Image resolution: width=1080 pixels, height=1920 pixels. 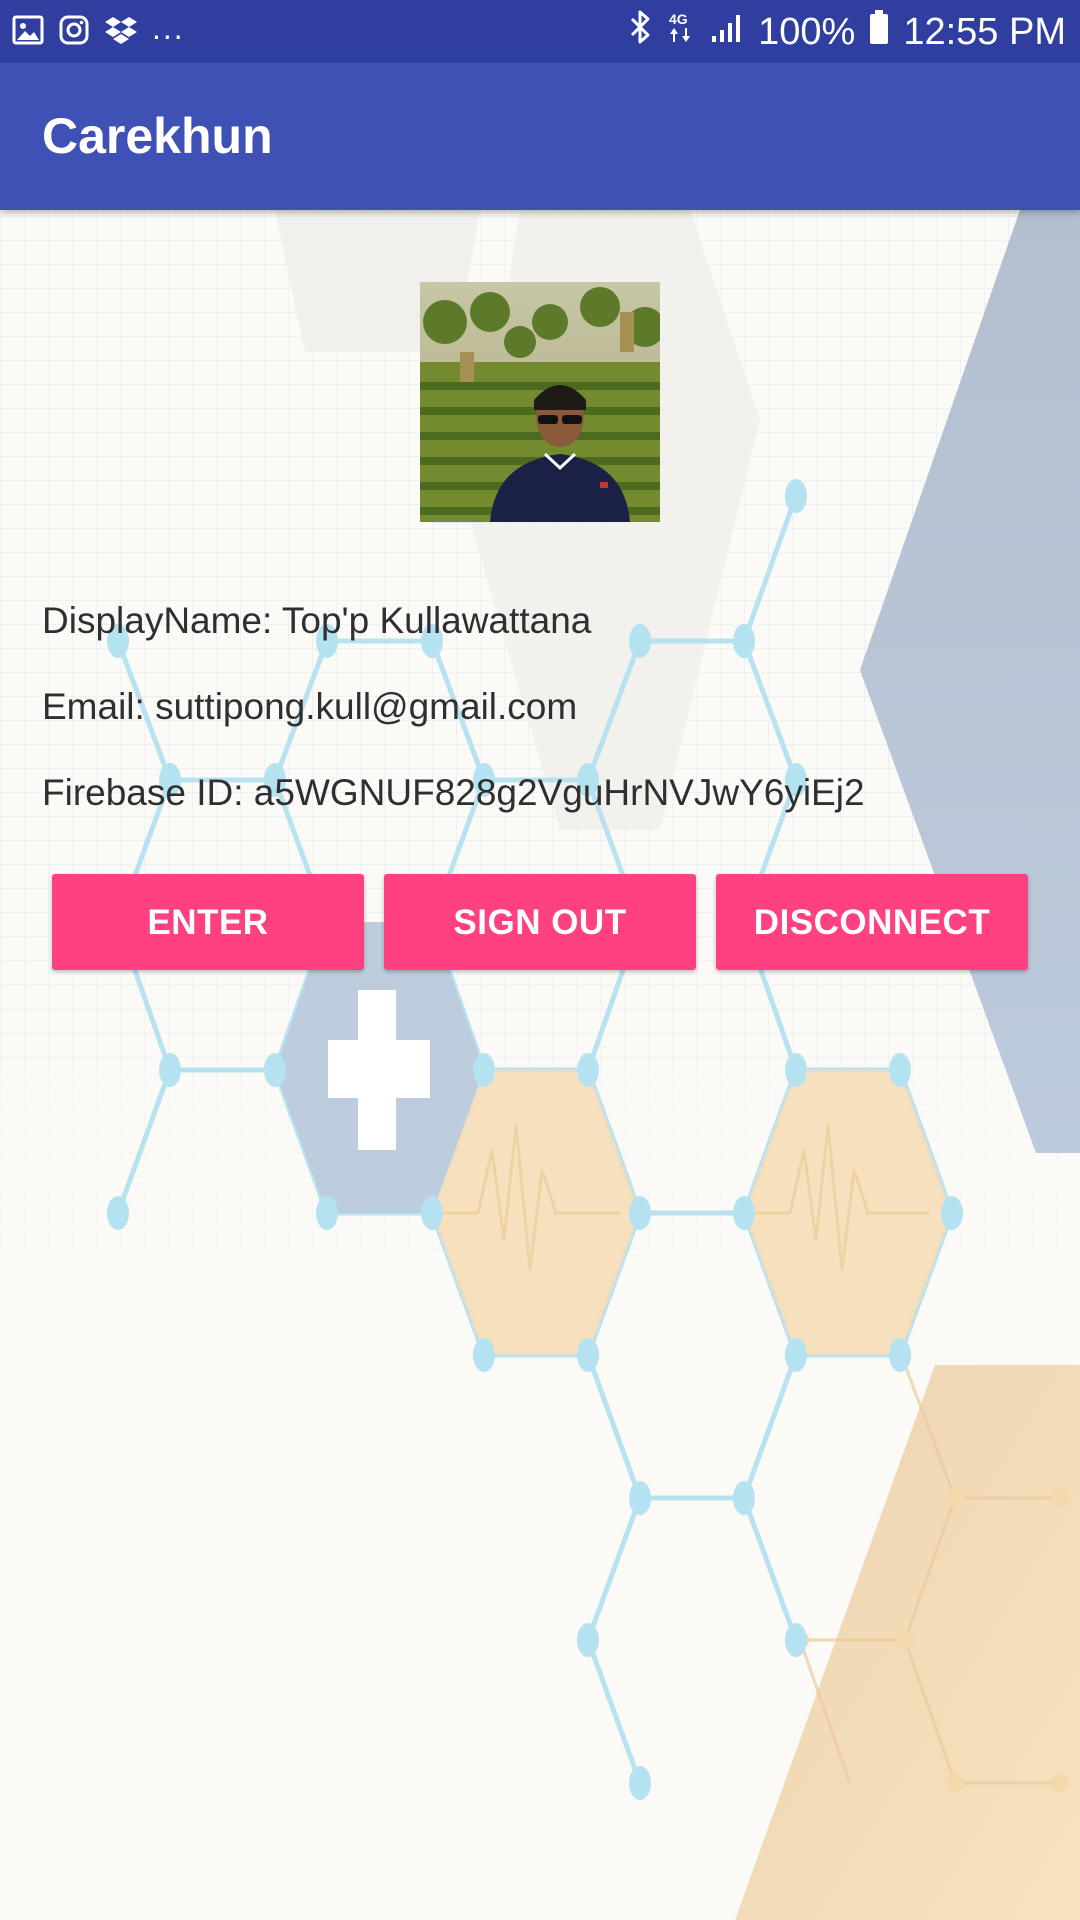 What do you see at coordinates (28, 32) in the screenshot?
I see `gallery-icon` at bounding box center [28, 32].